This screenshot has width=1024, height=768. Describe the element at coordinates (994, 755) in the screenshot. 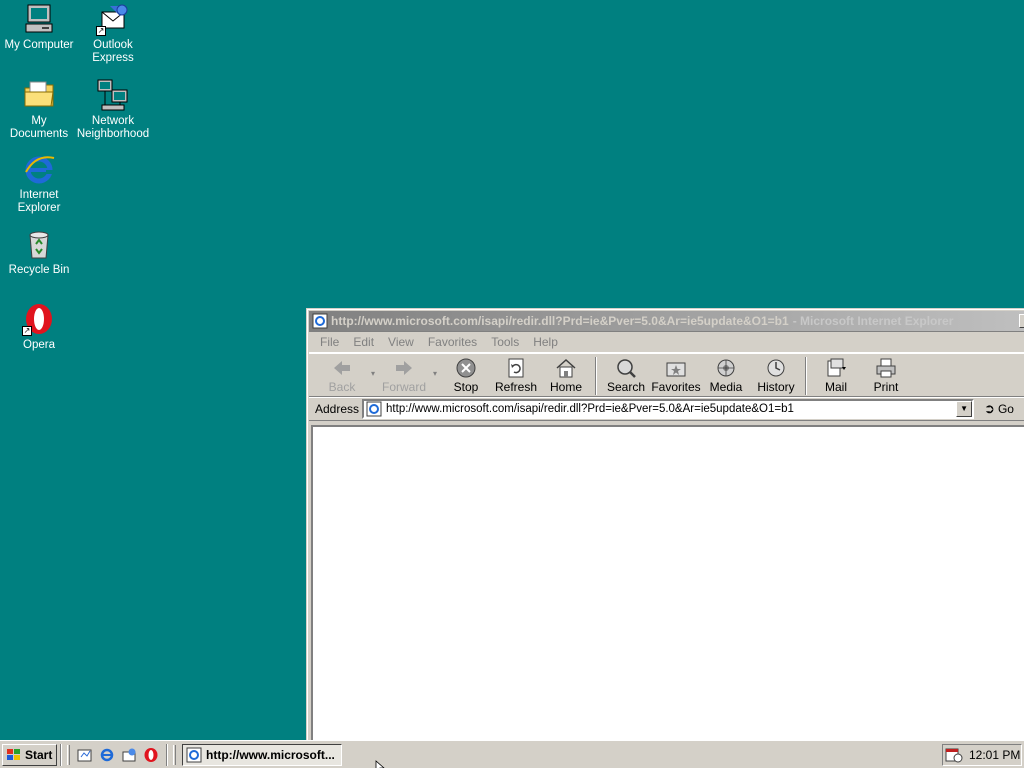

I see `clock: 12:01 PM` at that location.